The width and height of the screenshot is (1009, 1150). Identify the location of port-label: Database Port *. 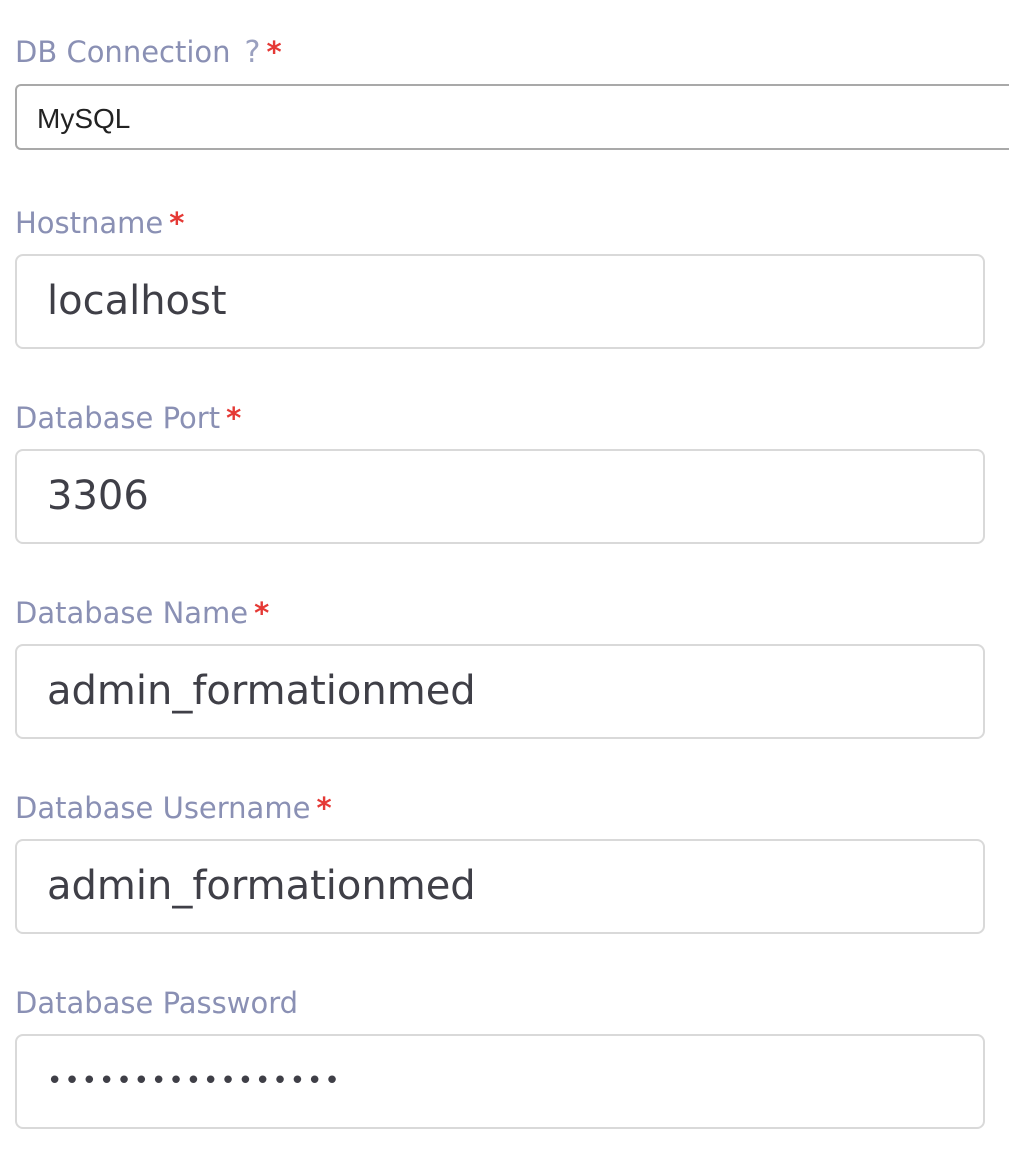
(128, 418).